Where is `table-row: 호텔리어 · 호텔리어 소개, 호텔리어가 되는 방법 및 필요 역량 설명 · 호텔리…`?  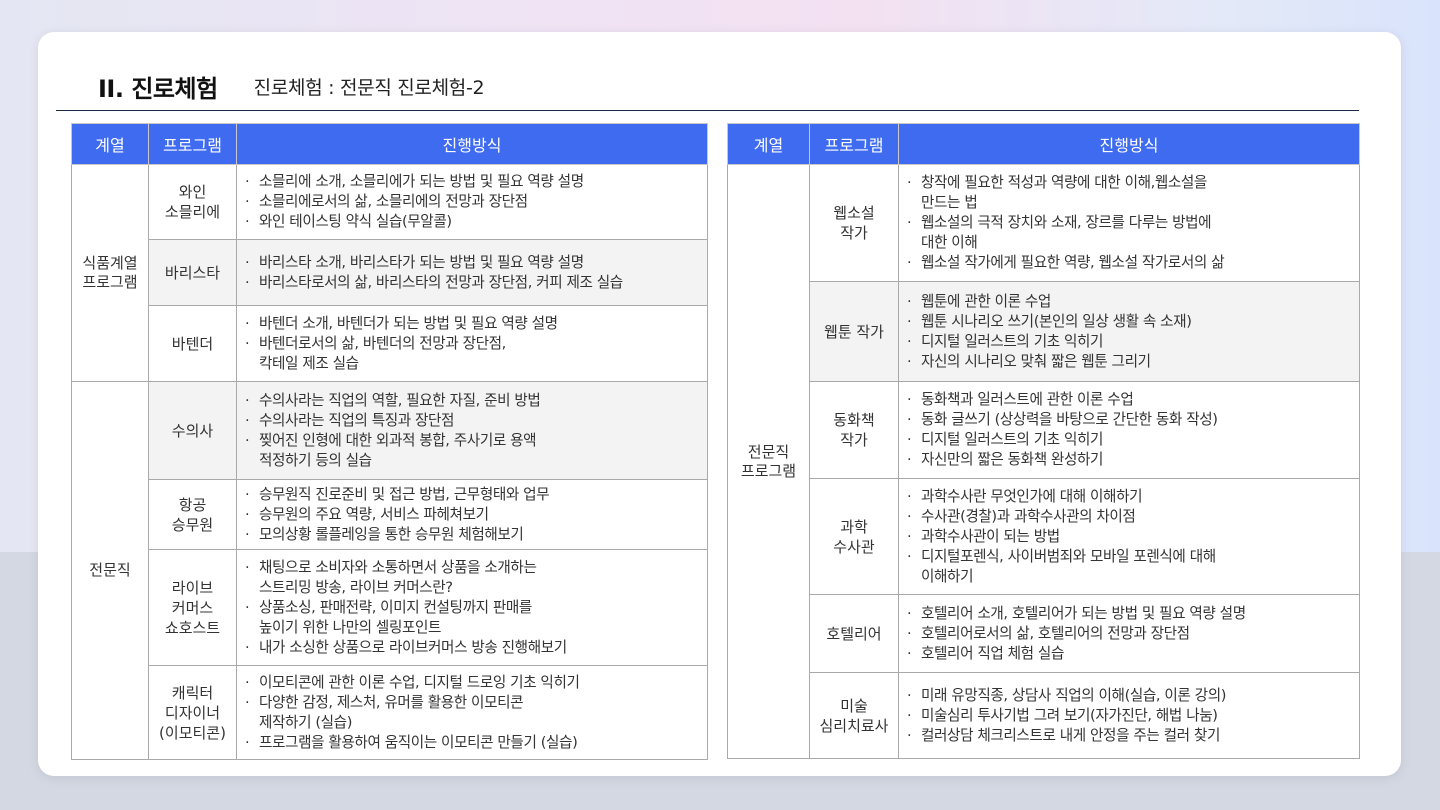 table-row: 호텔리어 · 호텔리어 소개, 호텔리어가 되는 방법 및 필요 역량 설명 · 호텔리… is located at coordinates (1044, 633).